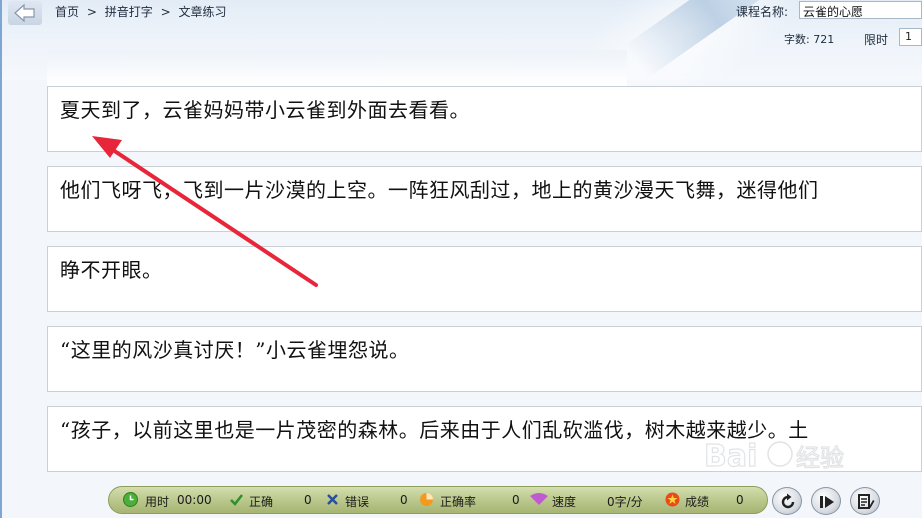 This screenshot has width=922, height=518. What do you see at coordinates (261, 502) in the screenshot?
I see `correct-label: 正确` at bounding box center [261, 502].